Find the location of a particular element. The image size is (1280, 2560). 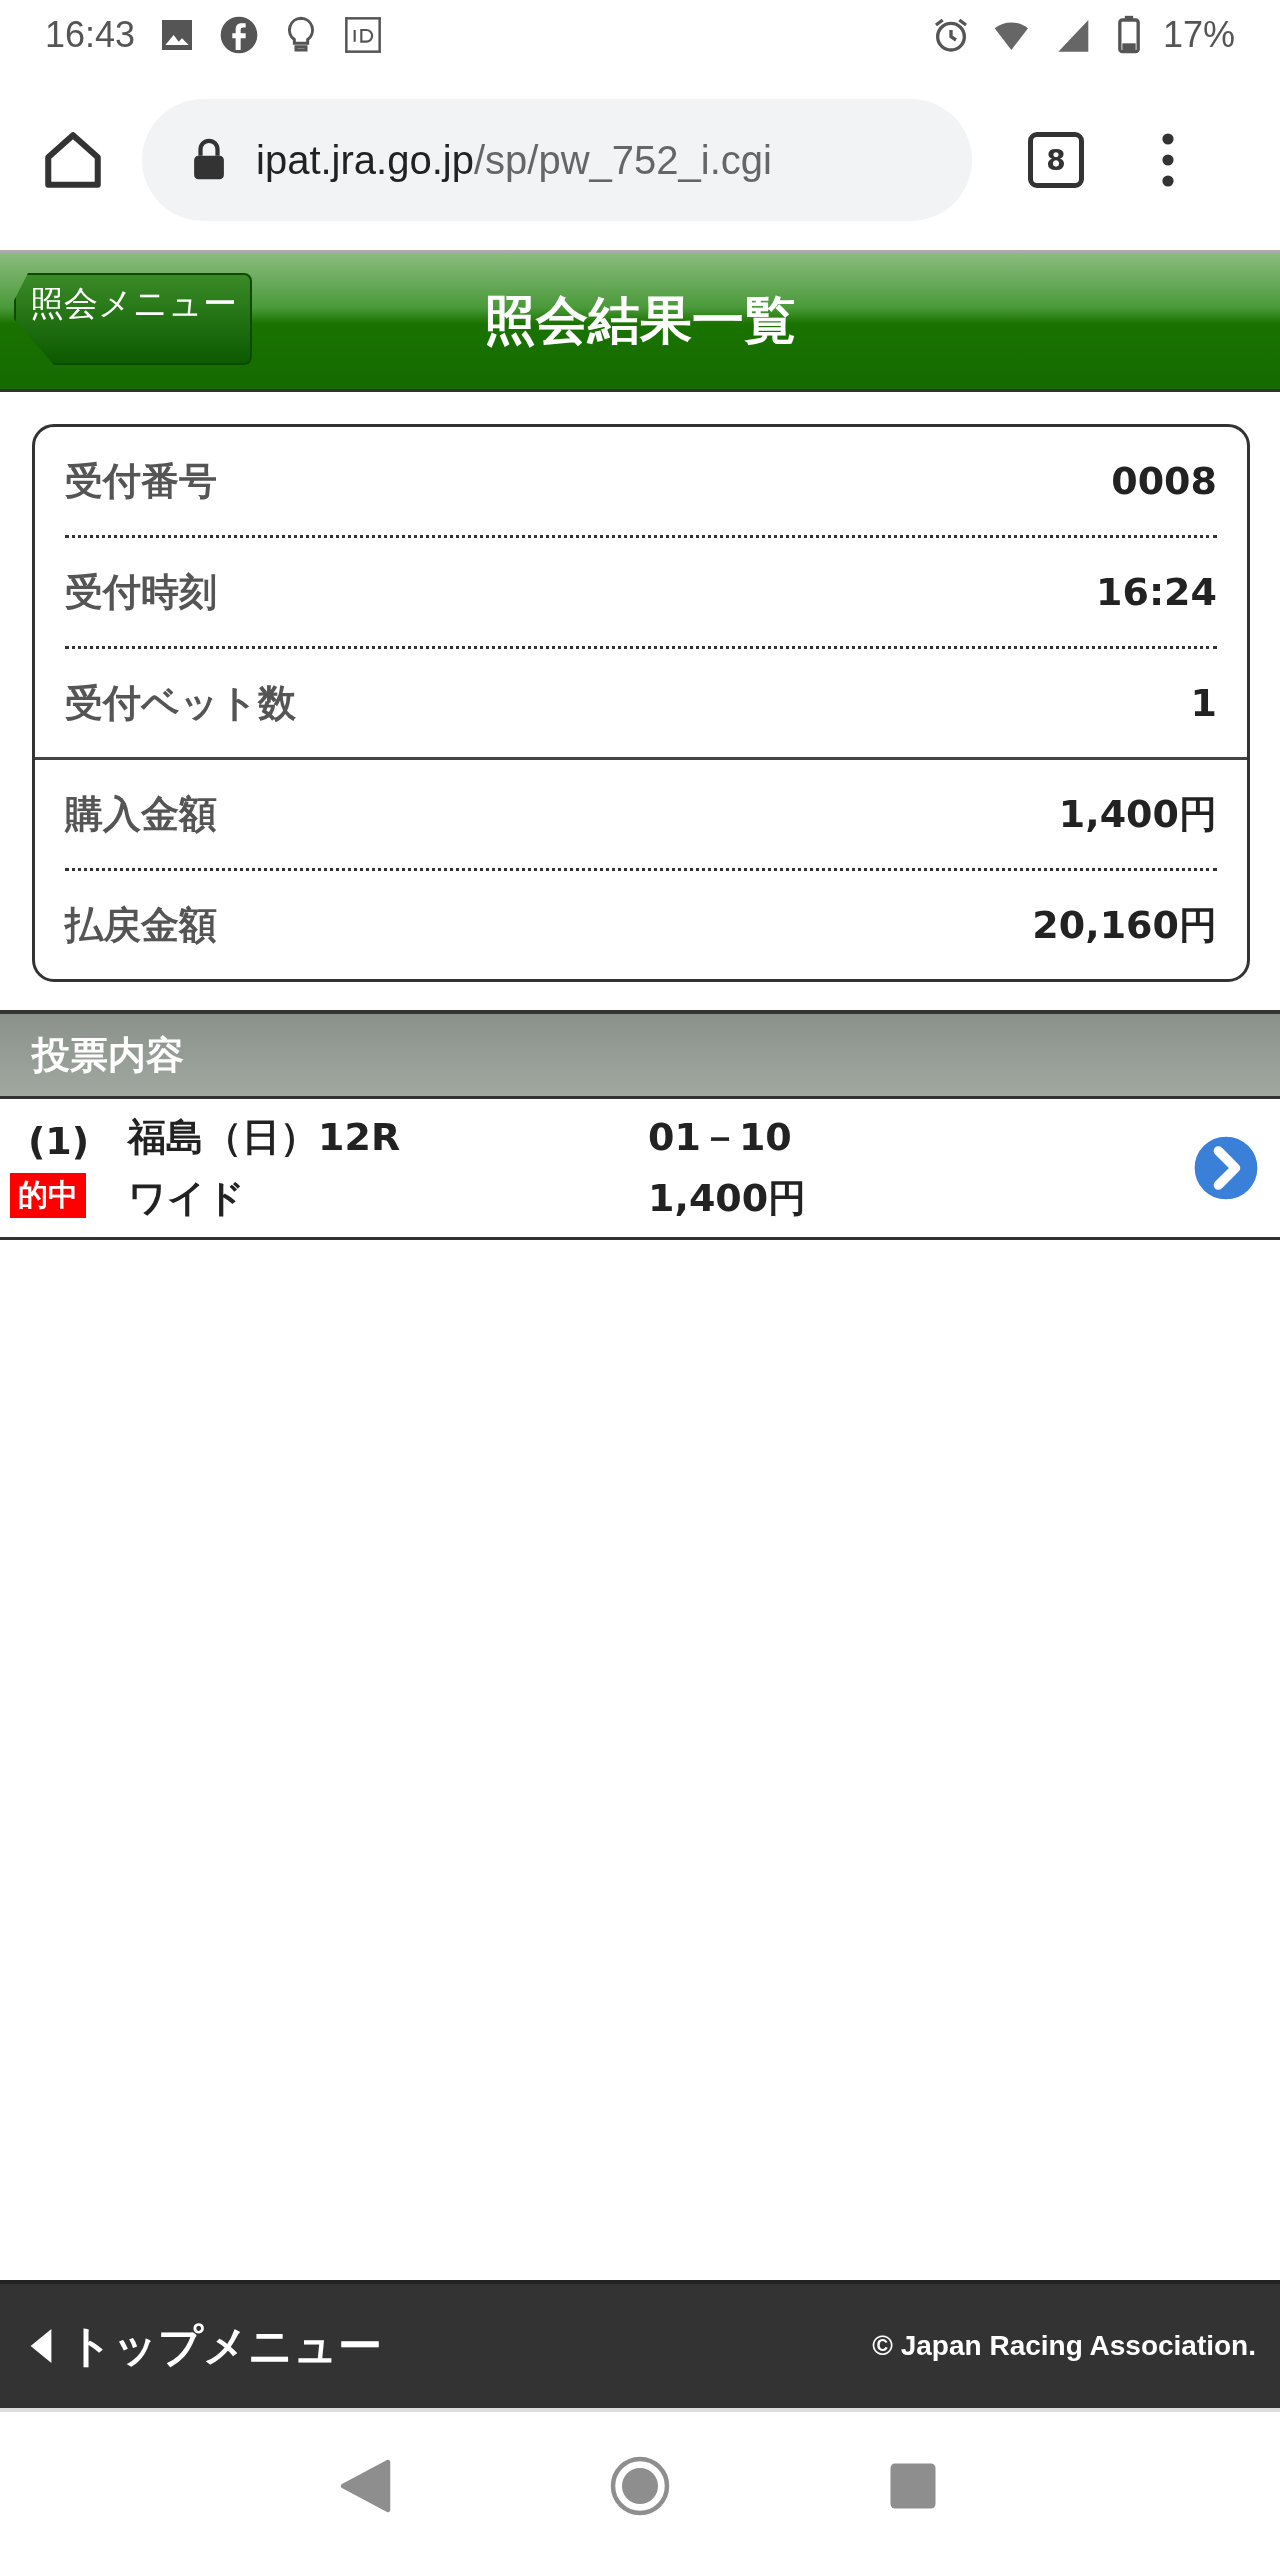

status-time: 16:43 is located at coordinates (90, 35).